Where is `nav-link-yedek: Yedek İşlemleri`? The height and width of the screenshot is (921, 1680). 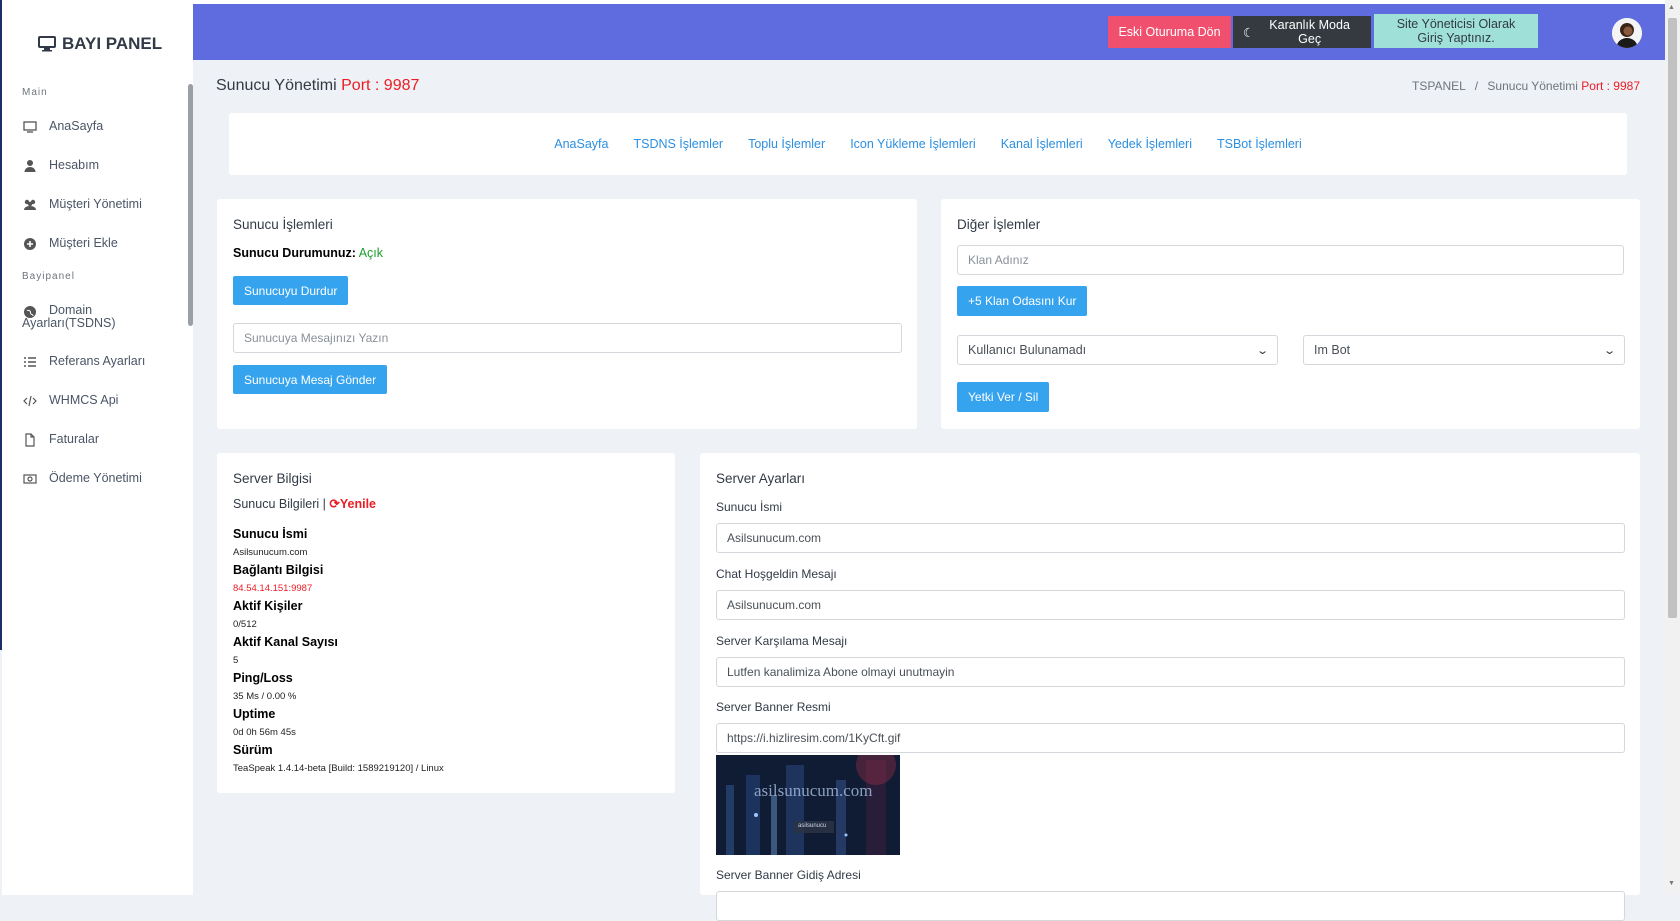 nav-link-yedek: Yedek İşlemleri is located at coordinates (1150, 144).